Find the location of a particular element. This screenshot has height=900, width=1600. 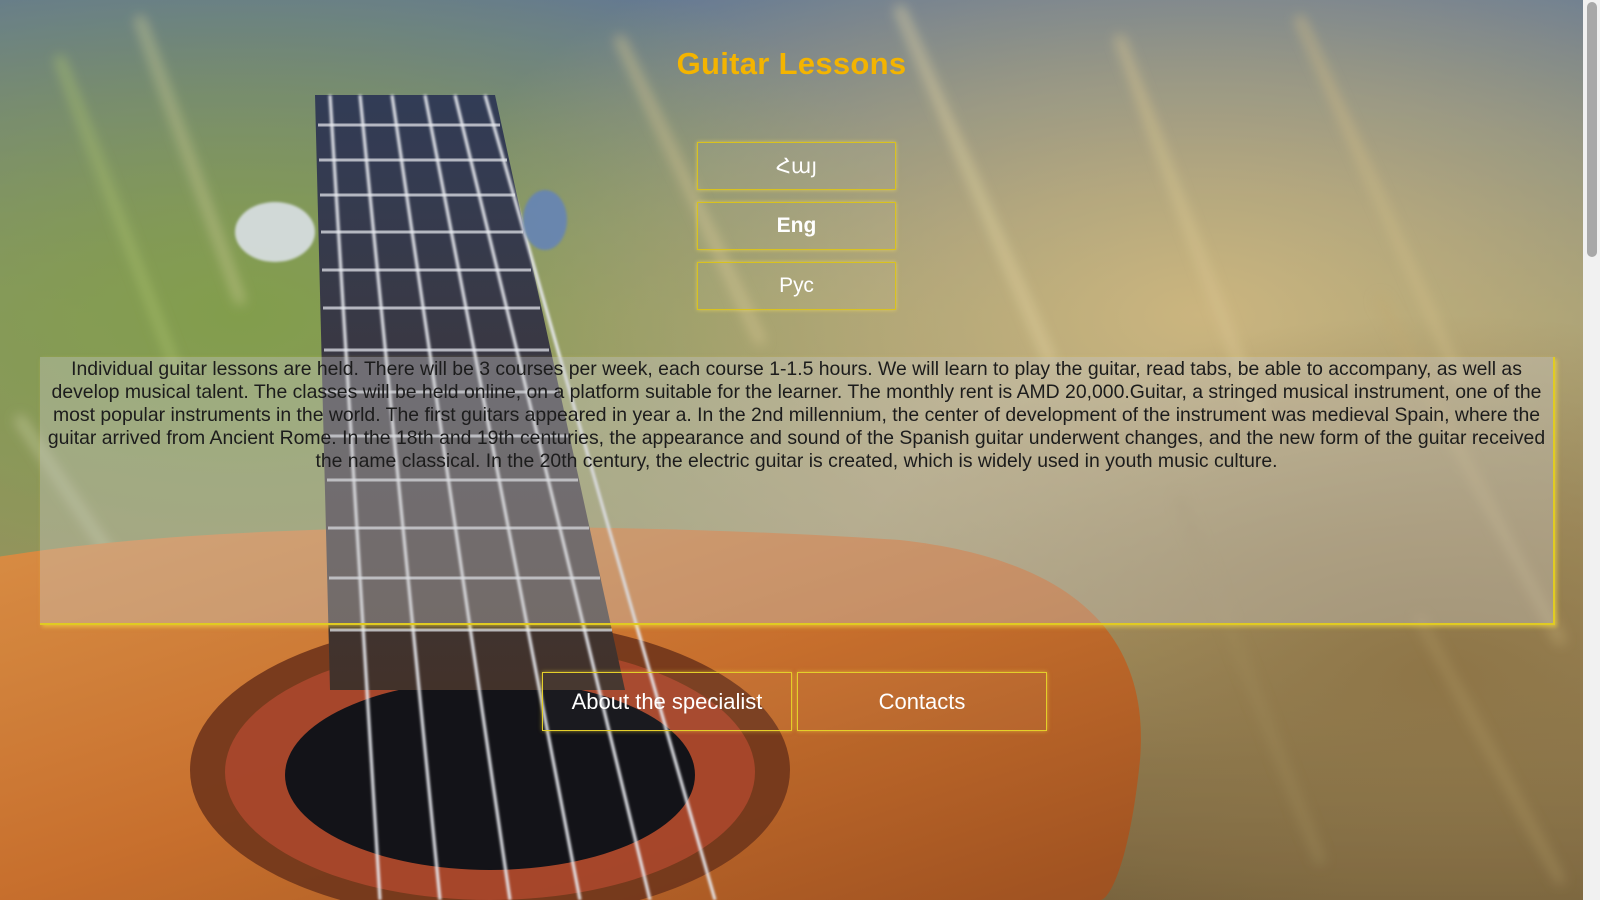

contacts-button: Contacts is located at coordinates (922, 701).